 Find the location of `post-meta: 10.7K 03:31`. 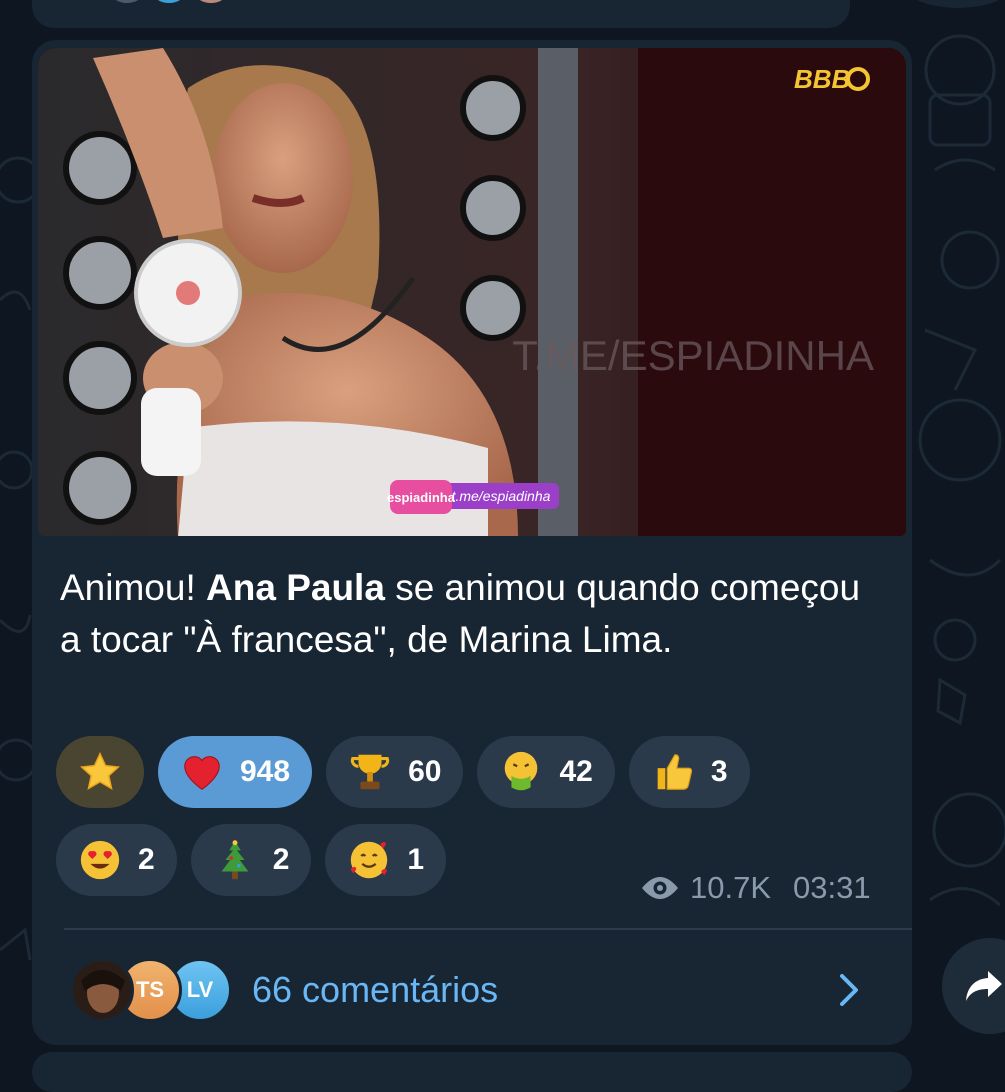

post-meta: 10.7K 03:31 is located at coordinates (755, 888).